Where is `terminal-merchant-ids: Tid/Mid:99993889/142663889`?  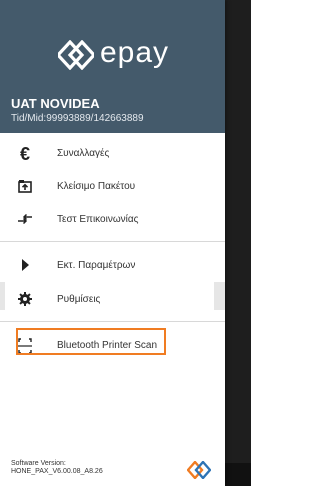
terminal-merchant-ids: Tid/Mid:99993889/142663889 is located at coordinates (77, 118).